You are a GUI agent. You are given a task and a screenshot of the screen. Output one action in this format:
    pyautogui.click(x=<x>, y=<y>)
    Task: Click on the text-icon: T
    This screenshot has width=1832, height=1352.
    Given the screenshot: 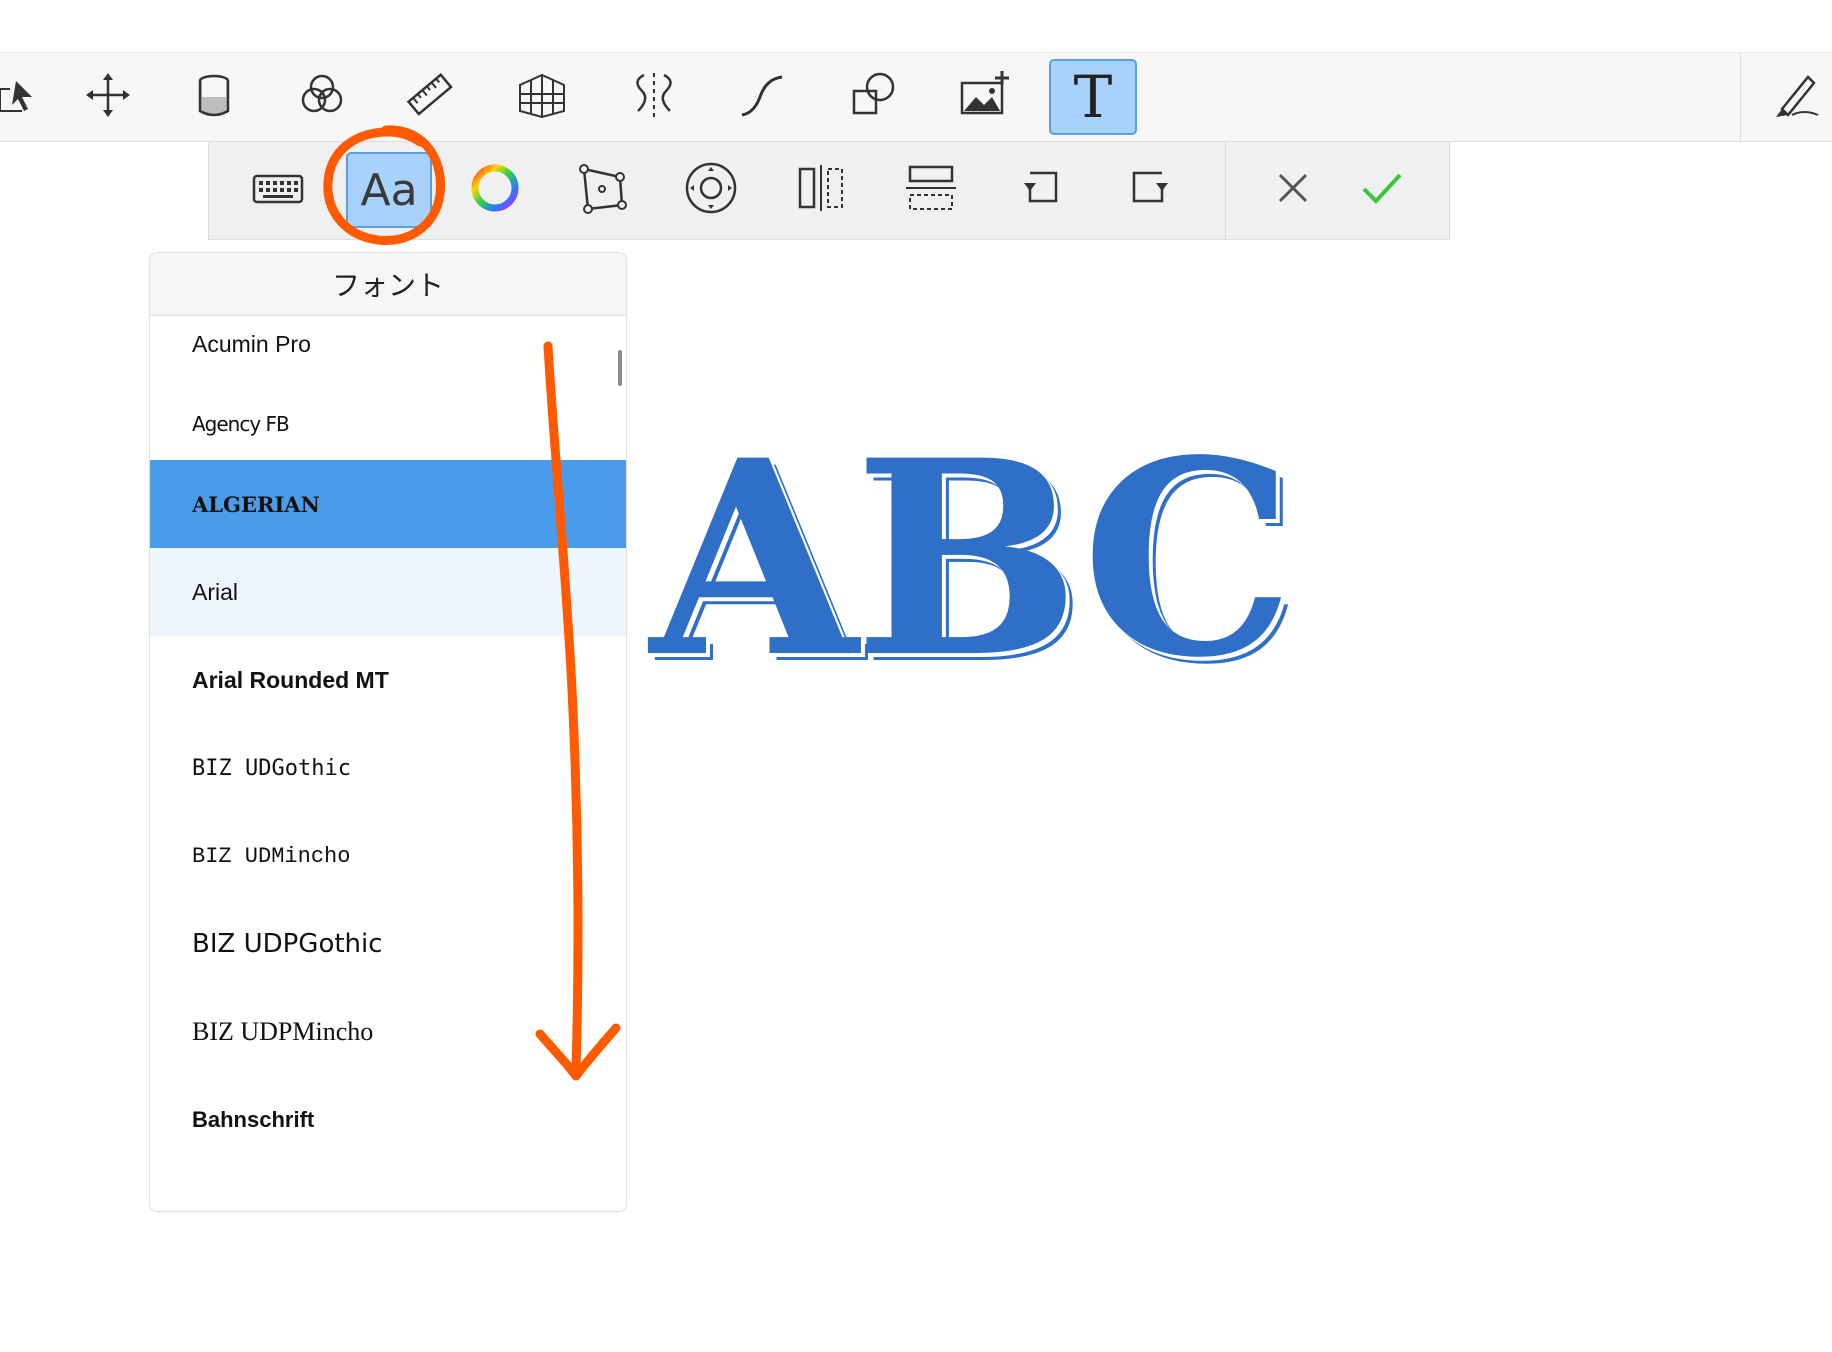 What is the action you would take?
    pyautogui.click(x=1093, y=97)
    